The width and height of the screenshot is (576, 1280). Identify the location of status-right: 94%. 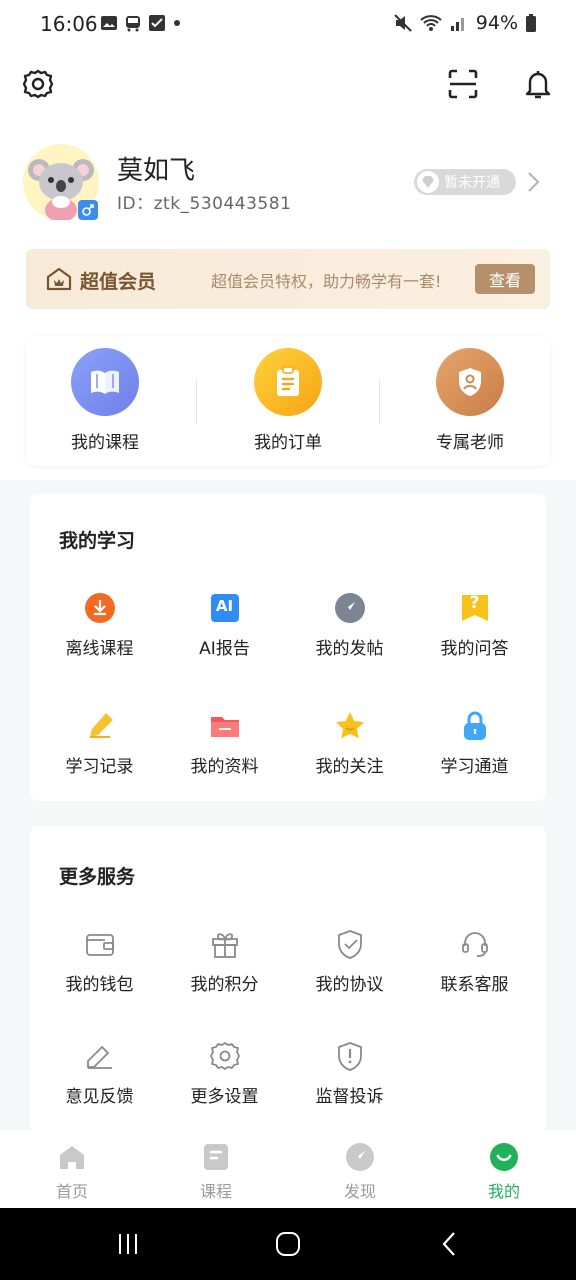
(465, 23).